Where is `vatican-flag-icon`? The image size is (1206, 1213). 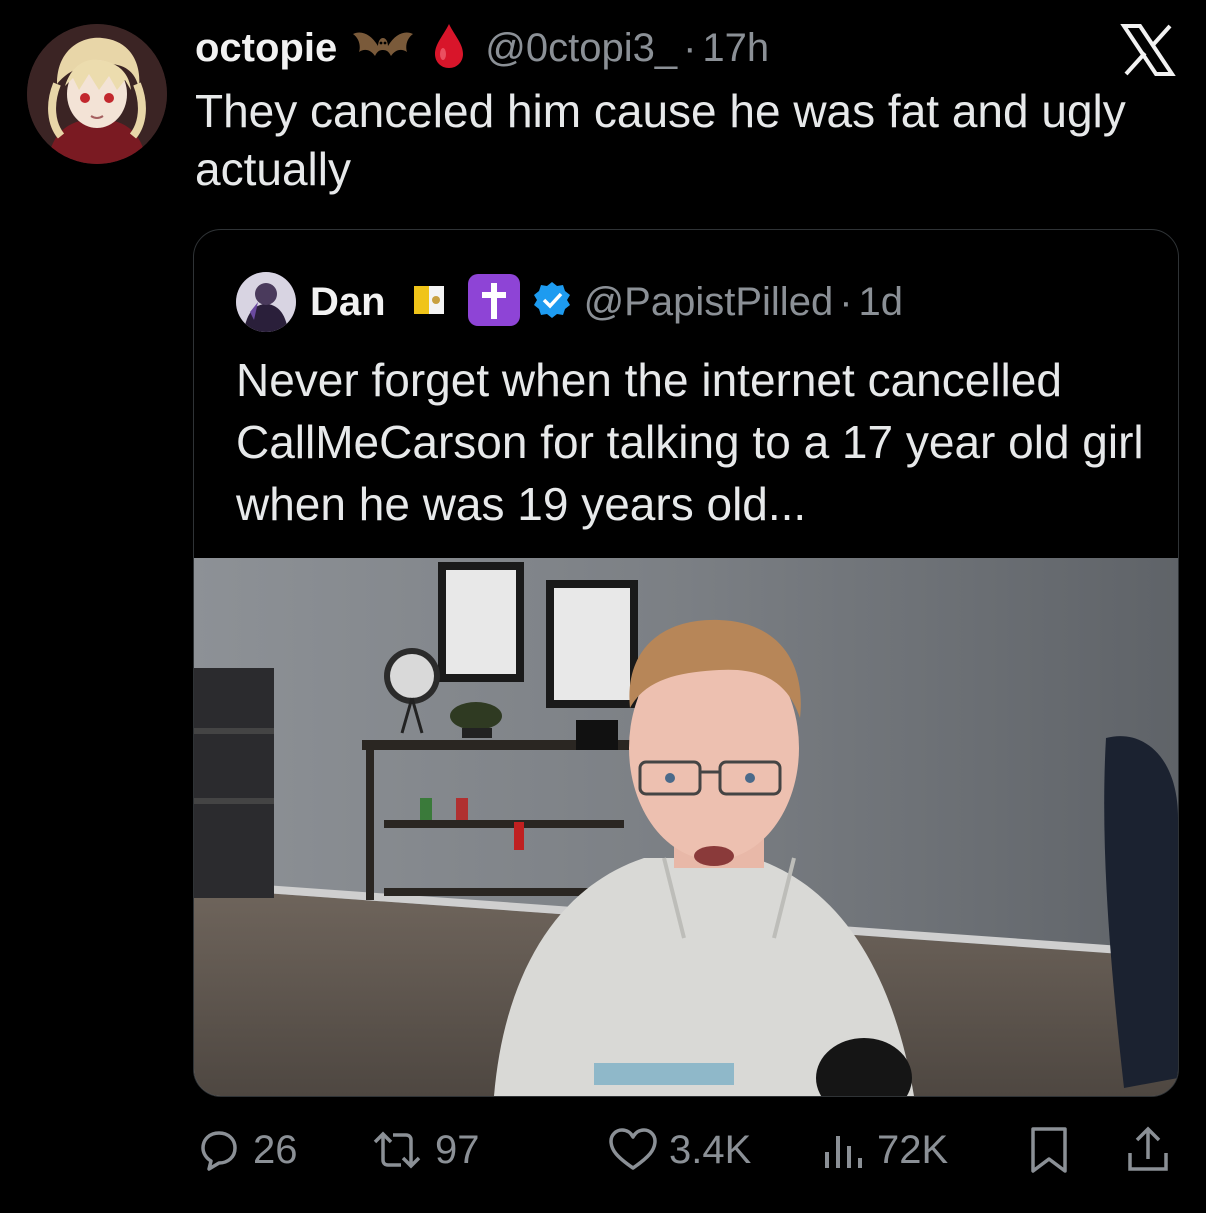 vatican-flag-icon is located at coordinates (429, 302).